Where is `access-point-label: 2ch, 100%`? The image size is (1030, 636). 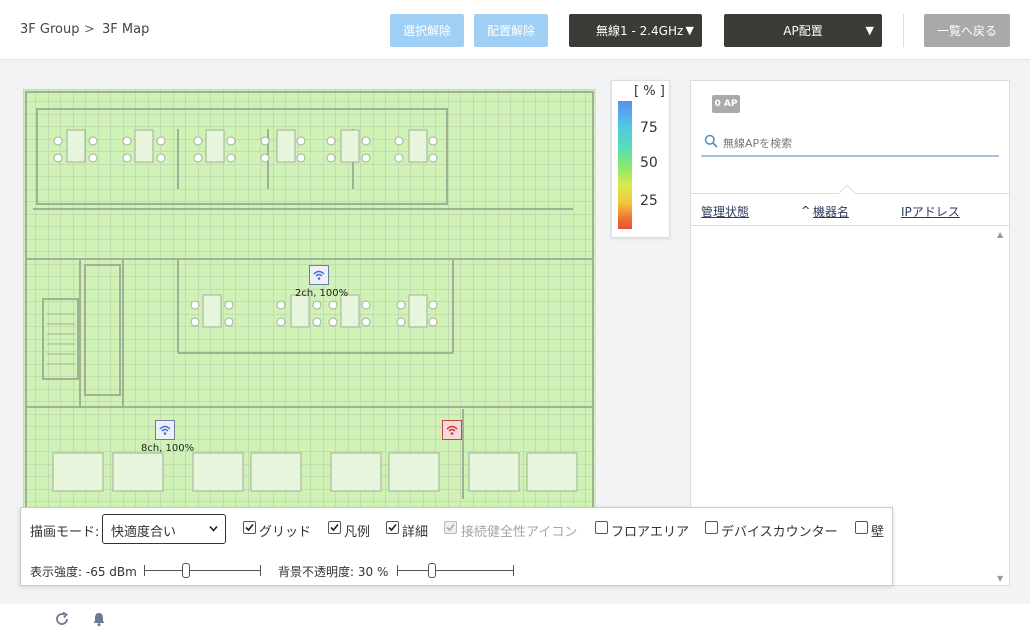 access-point-label: 2ch, 100% is located at coordinates (322, 293).